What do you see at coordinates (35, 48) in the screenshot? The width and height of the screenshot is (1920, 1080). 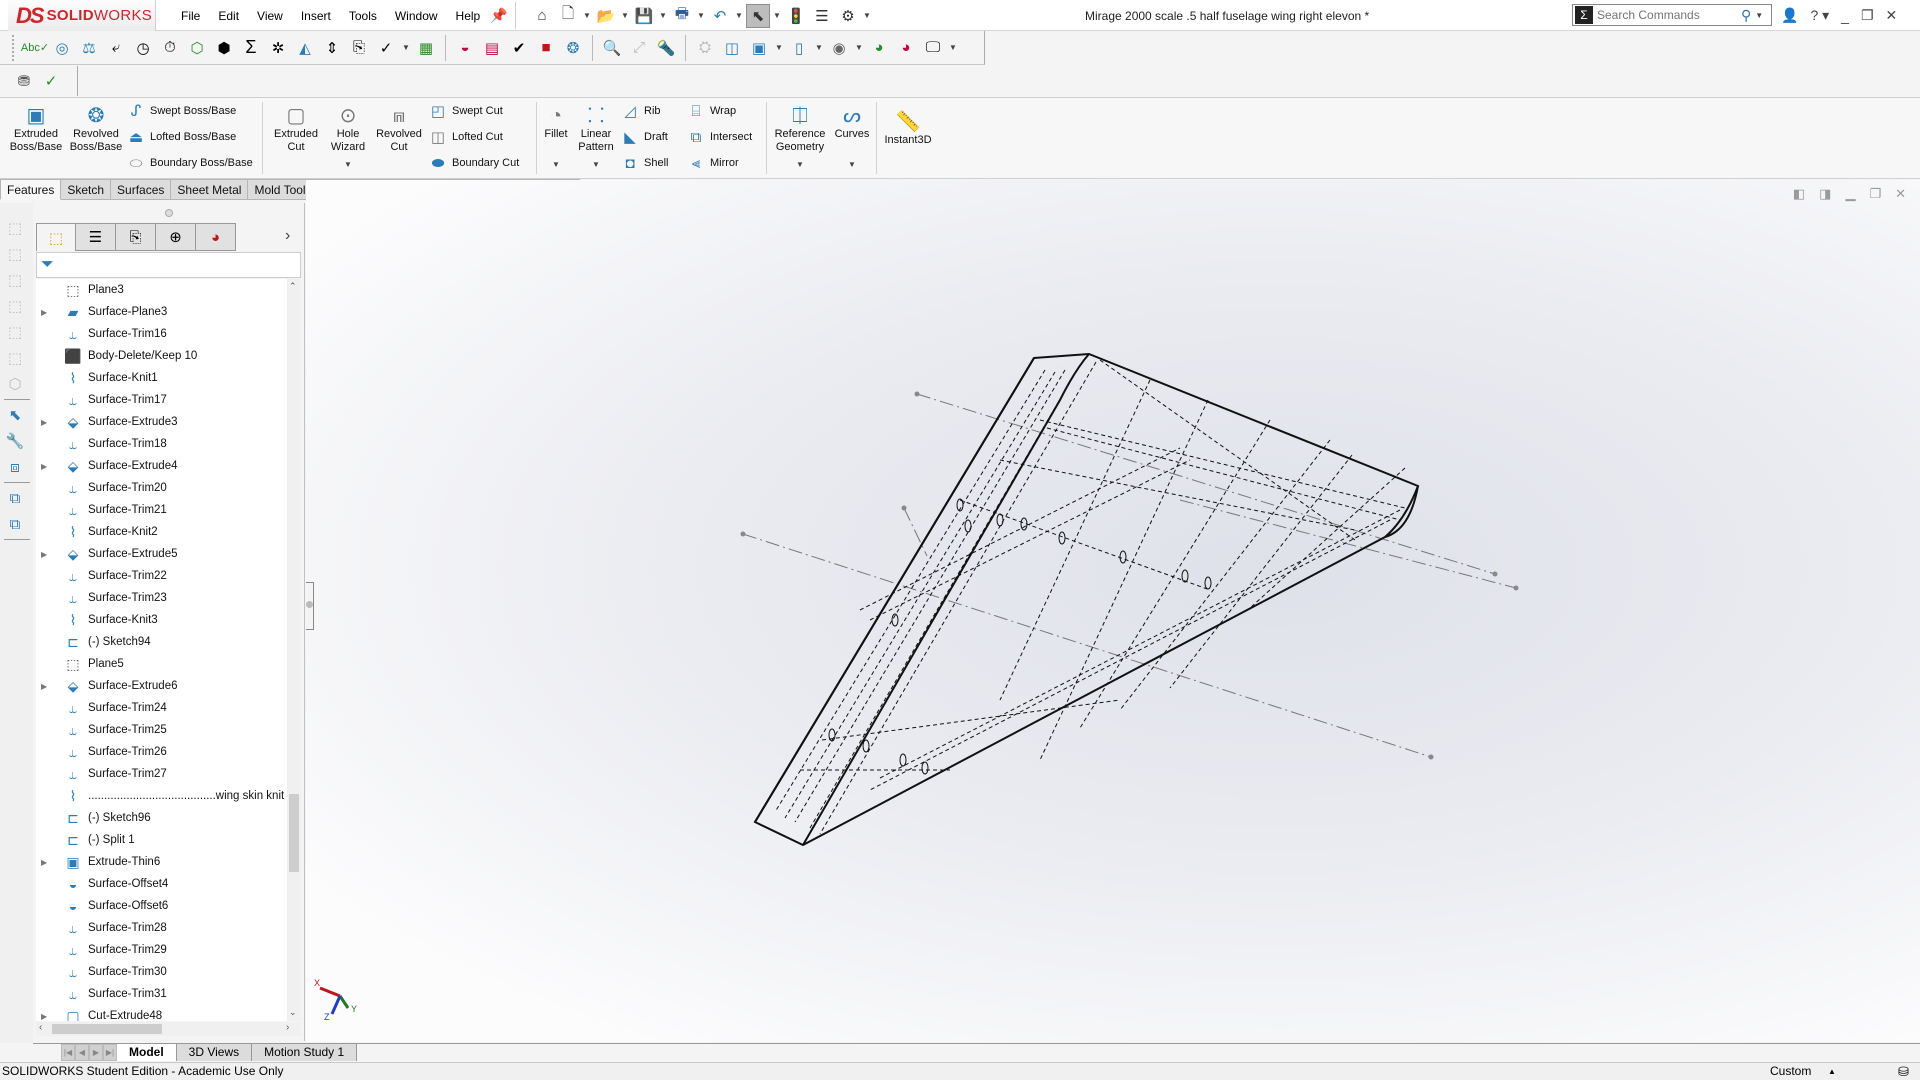 I see `spell-check-icon: Abc✓` at bounding box center [35, 48].